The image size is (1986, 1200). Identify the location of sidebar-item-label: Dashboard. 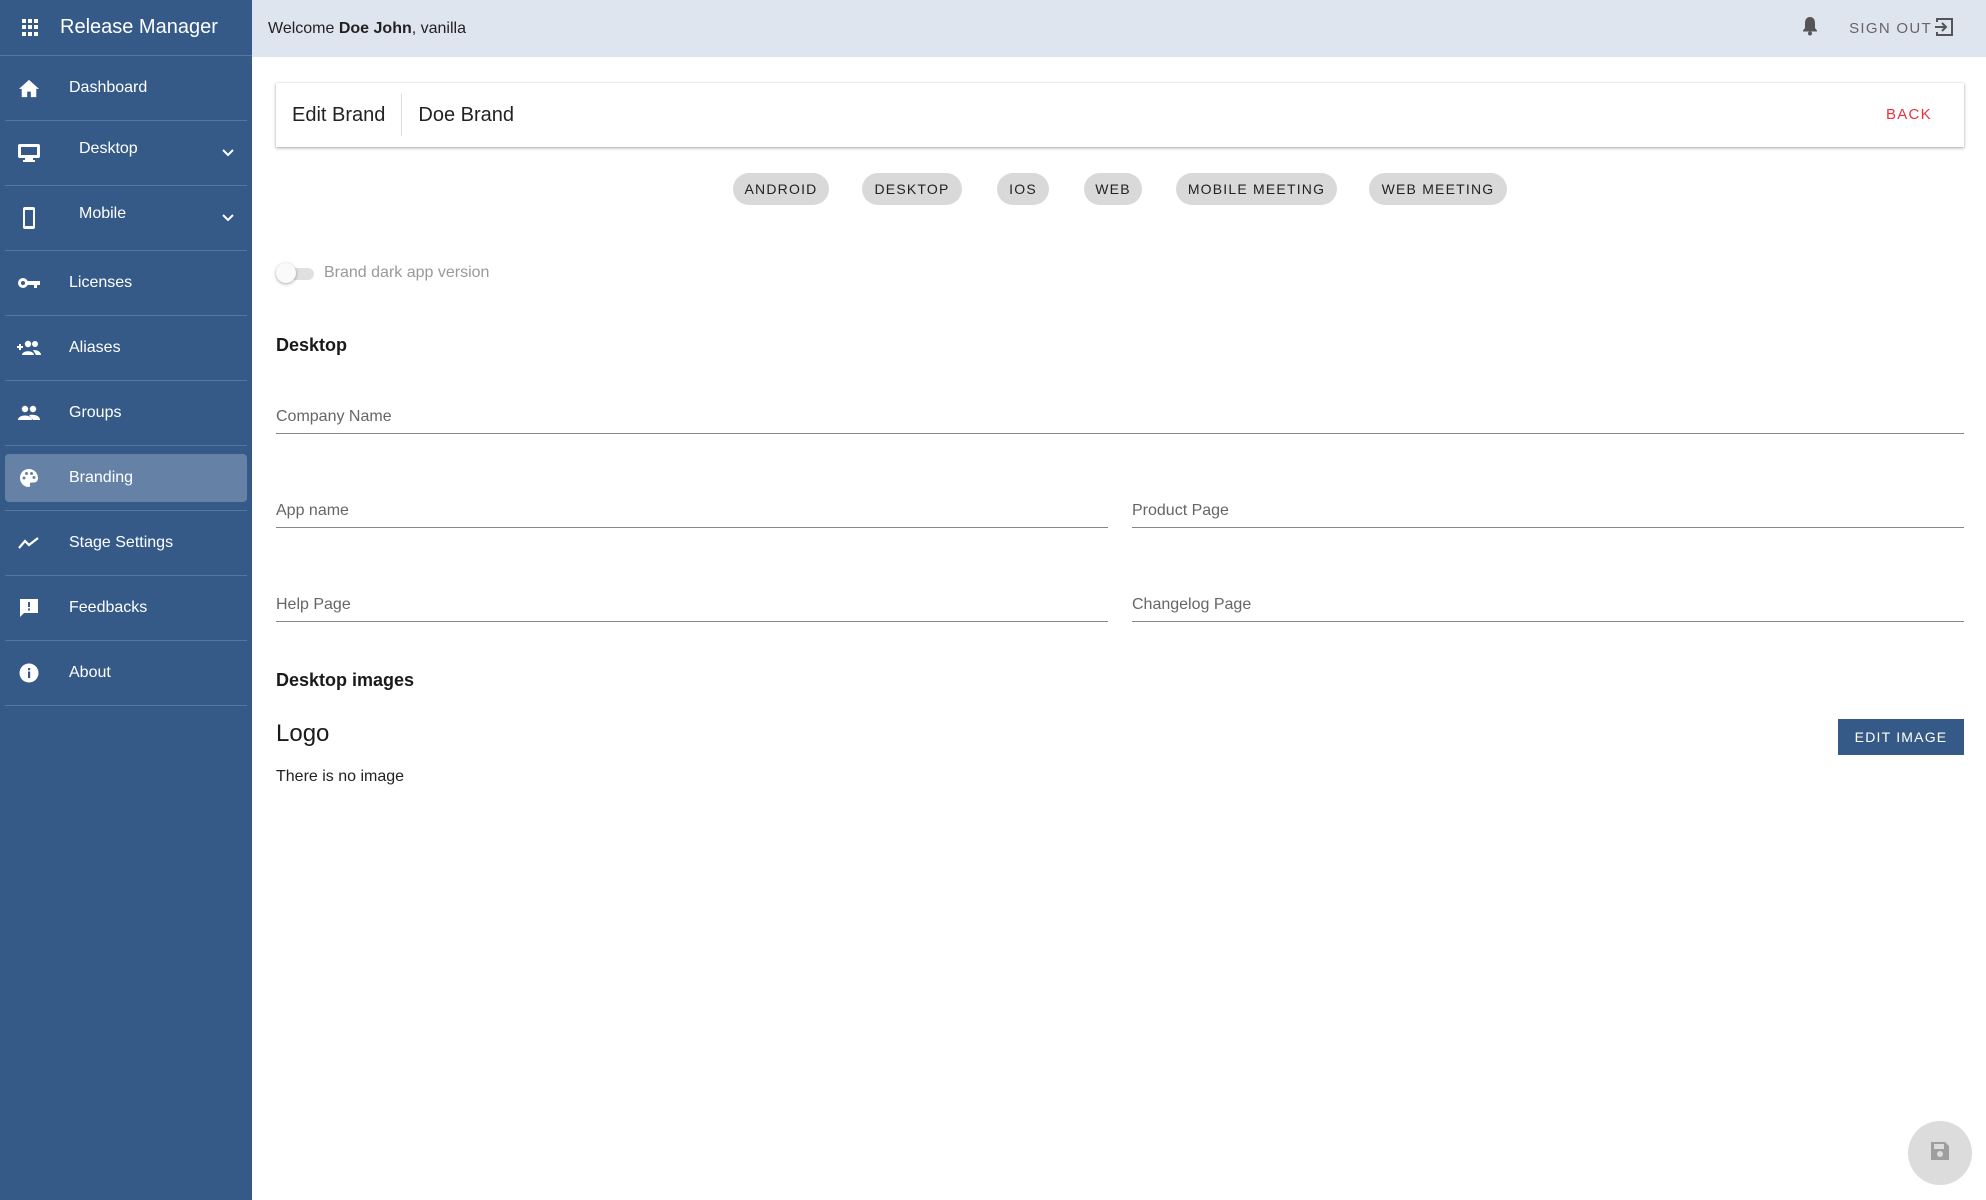
(108, 87).